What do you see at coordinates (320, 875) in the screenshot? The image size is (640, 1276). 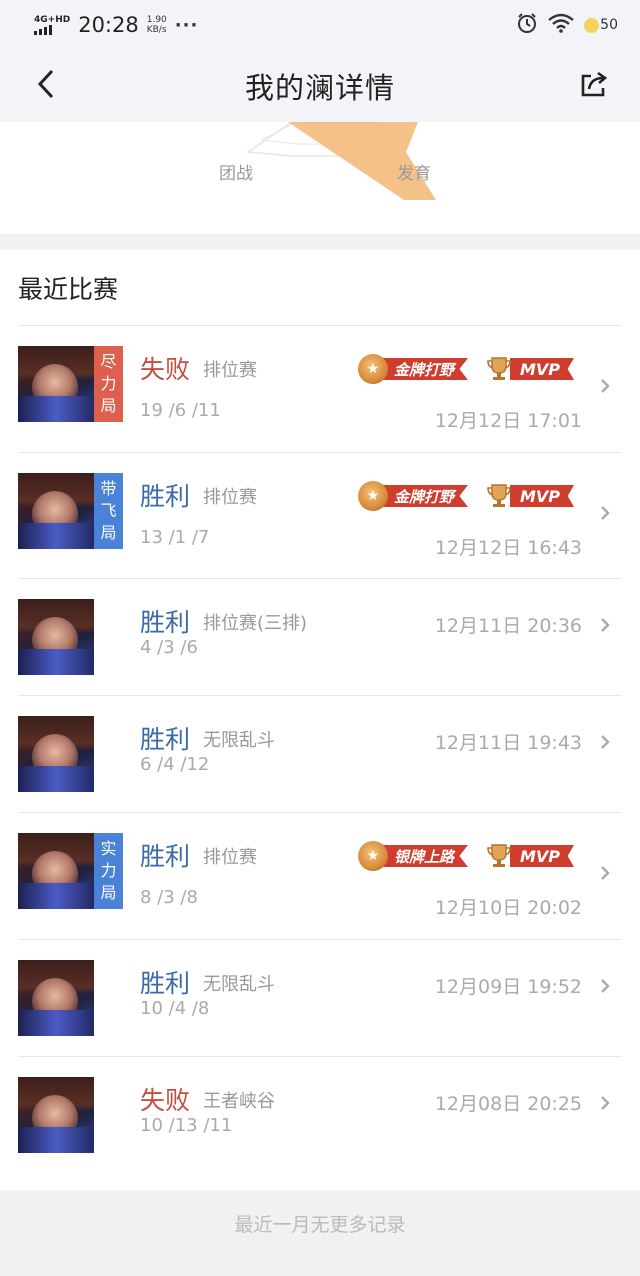 I see `match-row: 实力局胜利 排位赛 8 /3 /8 12月10日 20:02 ★ 银牌上路 MVP` at bounding box center [320, 875].